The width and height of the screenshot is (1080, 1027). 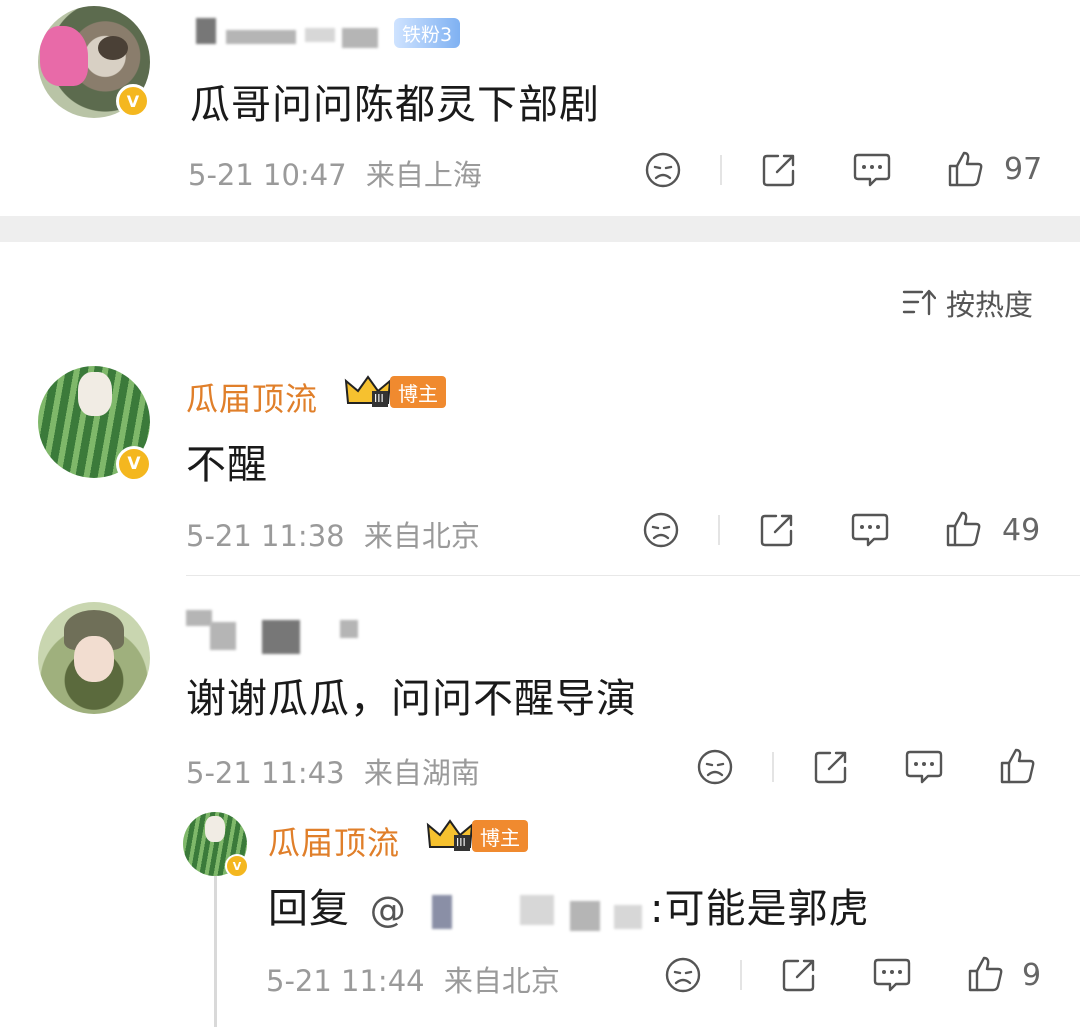 I want to click on comment-time: 5-21 10:47, so click(x=267, y=175).